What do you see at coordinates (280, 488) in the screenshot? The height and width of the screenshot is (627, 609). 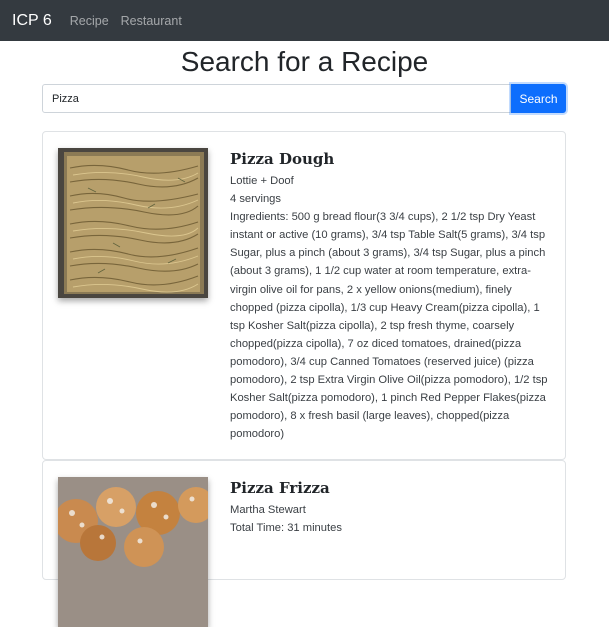 I see `recipe-title: Pizza Frizza` at bounding box center [280, 488].